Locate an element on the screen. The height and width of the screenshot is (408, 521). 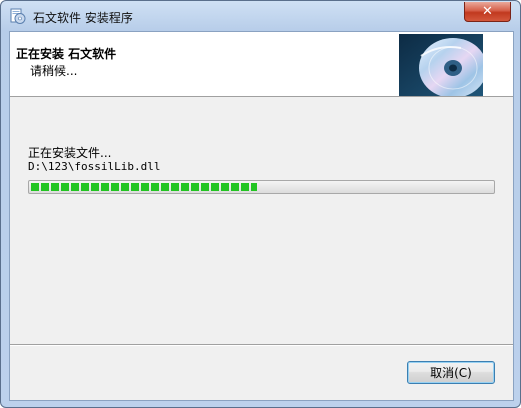
footer-divider is located at coordinates (261, 345).